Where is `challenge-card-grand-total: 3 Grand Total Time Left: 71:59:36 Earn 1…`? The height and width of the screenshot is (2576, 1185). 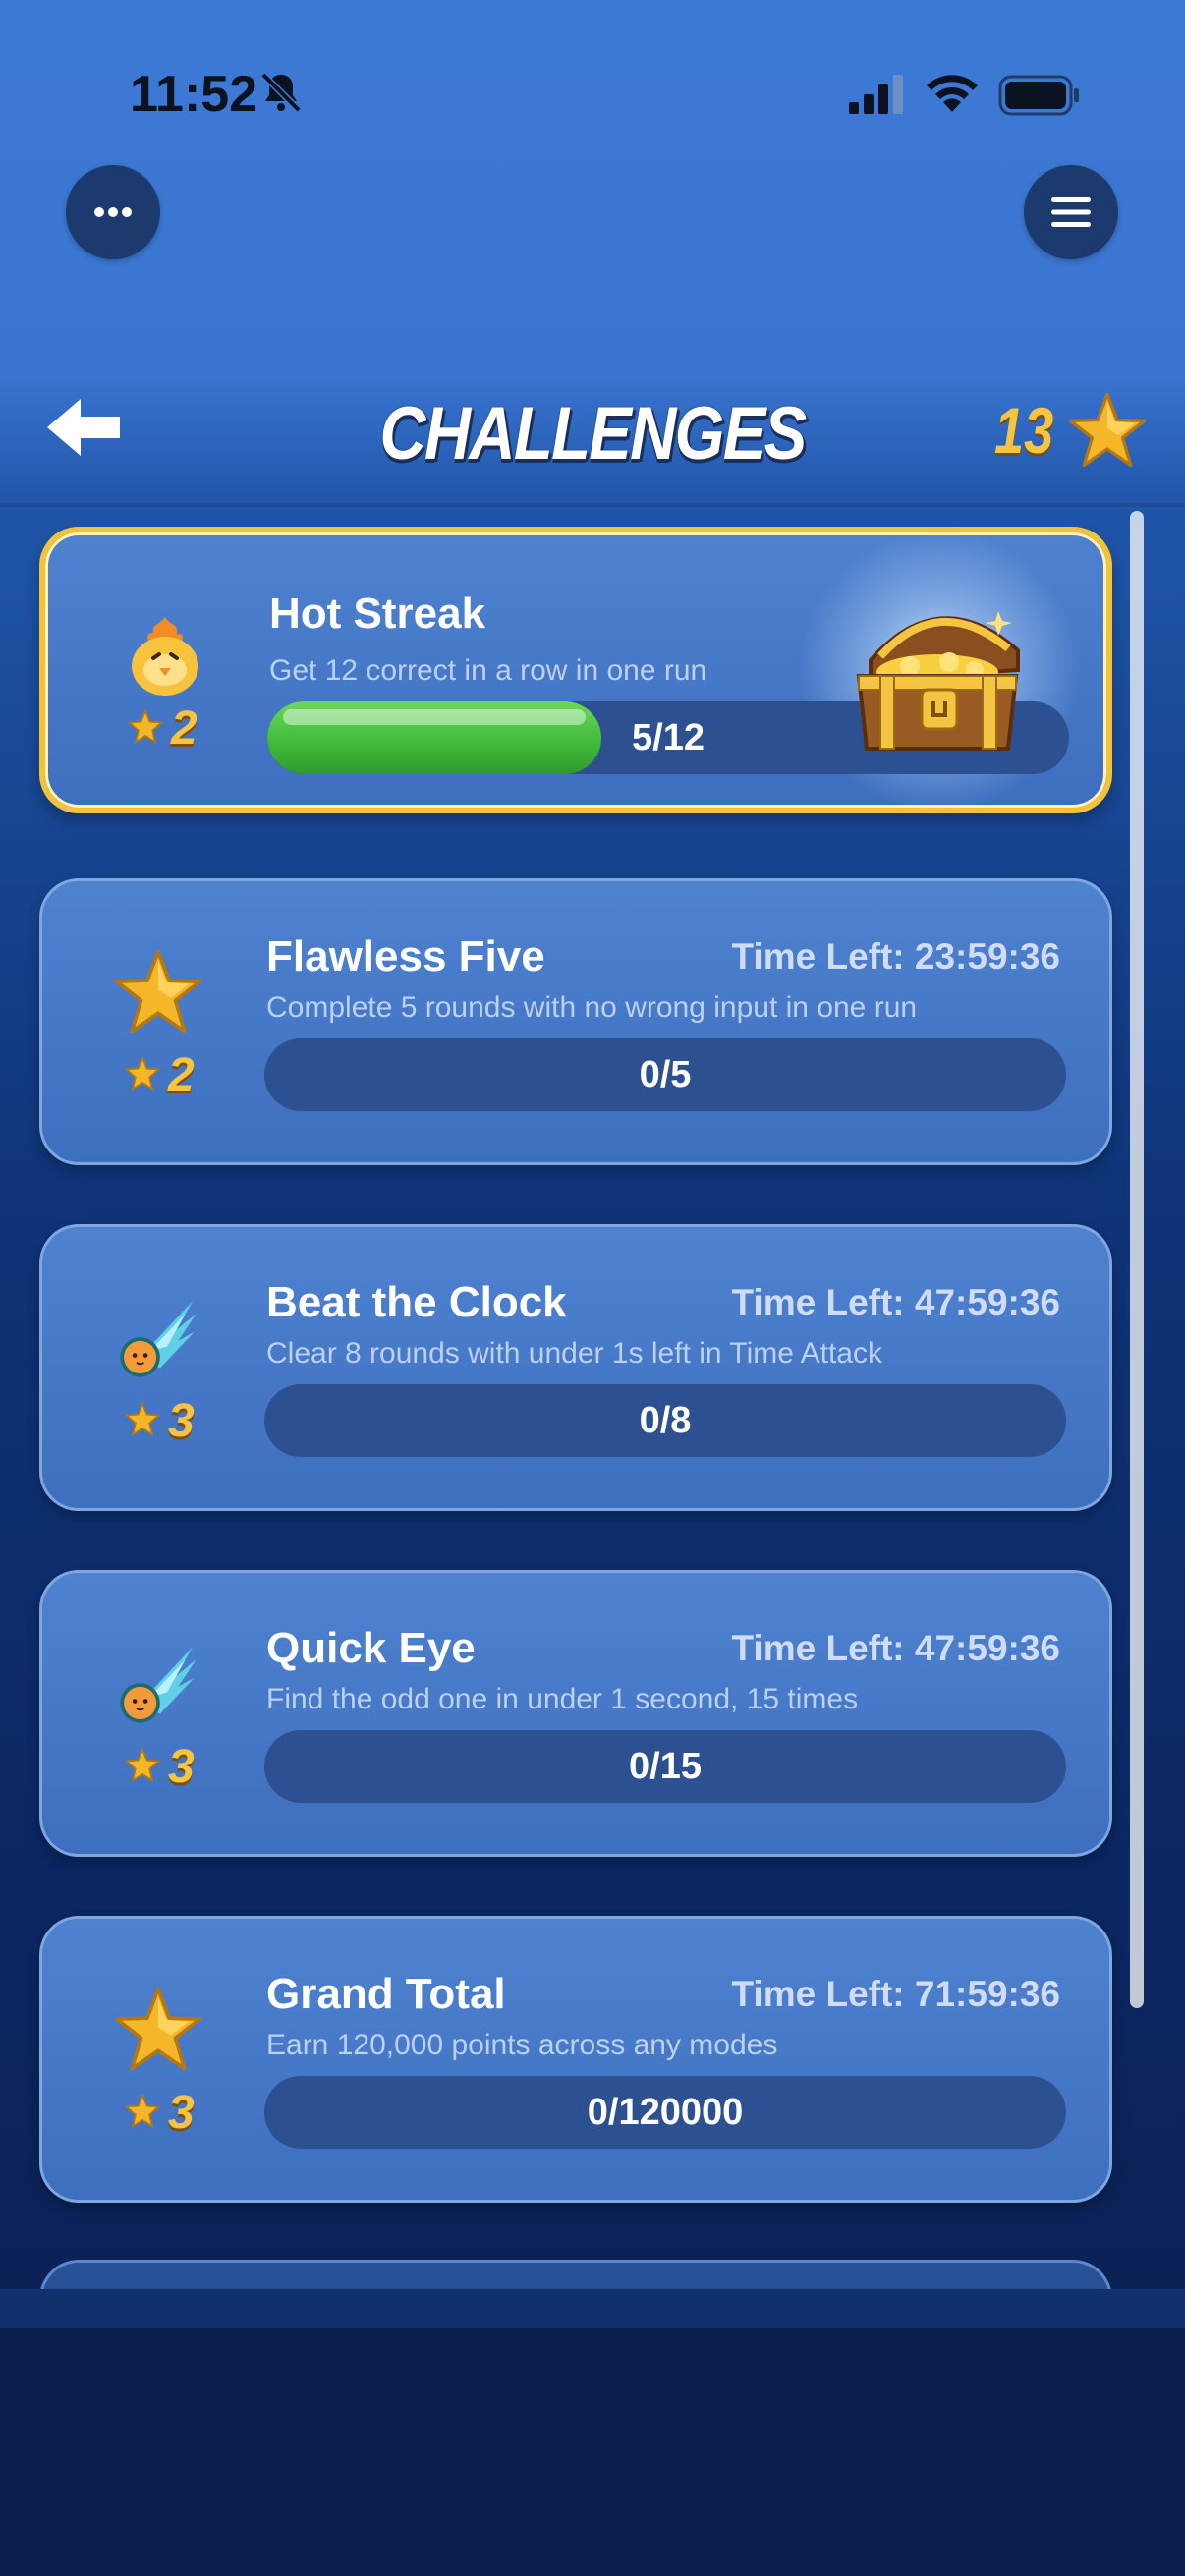
challenge-card-grand-total: 3 Grand Total Time Left: 71:59:36 Earn 1… is located at coordinates (575, 2059).